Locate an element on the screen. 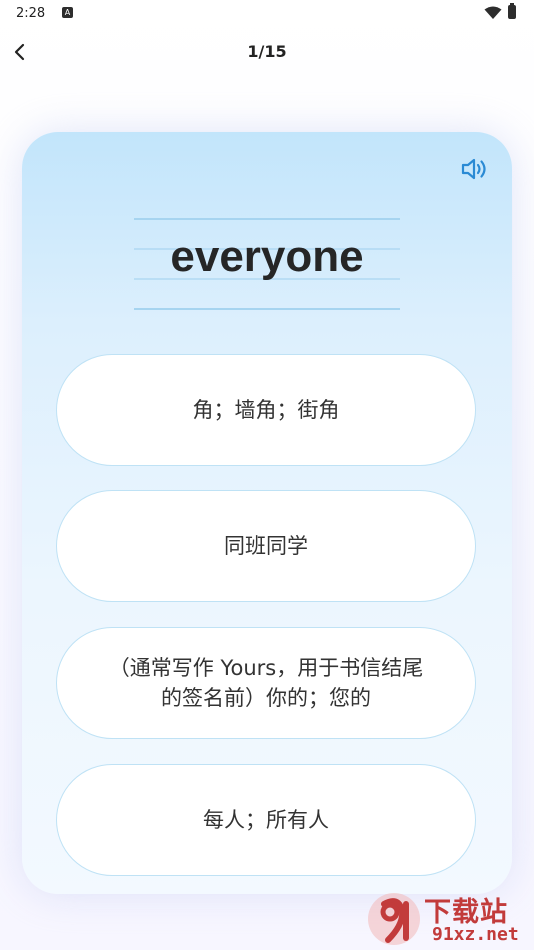  status-time: 2:28 is located at coordinates (31, 13).